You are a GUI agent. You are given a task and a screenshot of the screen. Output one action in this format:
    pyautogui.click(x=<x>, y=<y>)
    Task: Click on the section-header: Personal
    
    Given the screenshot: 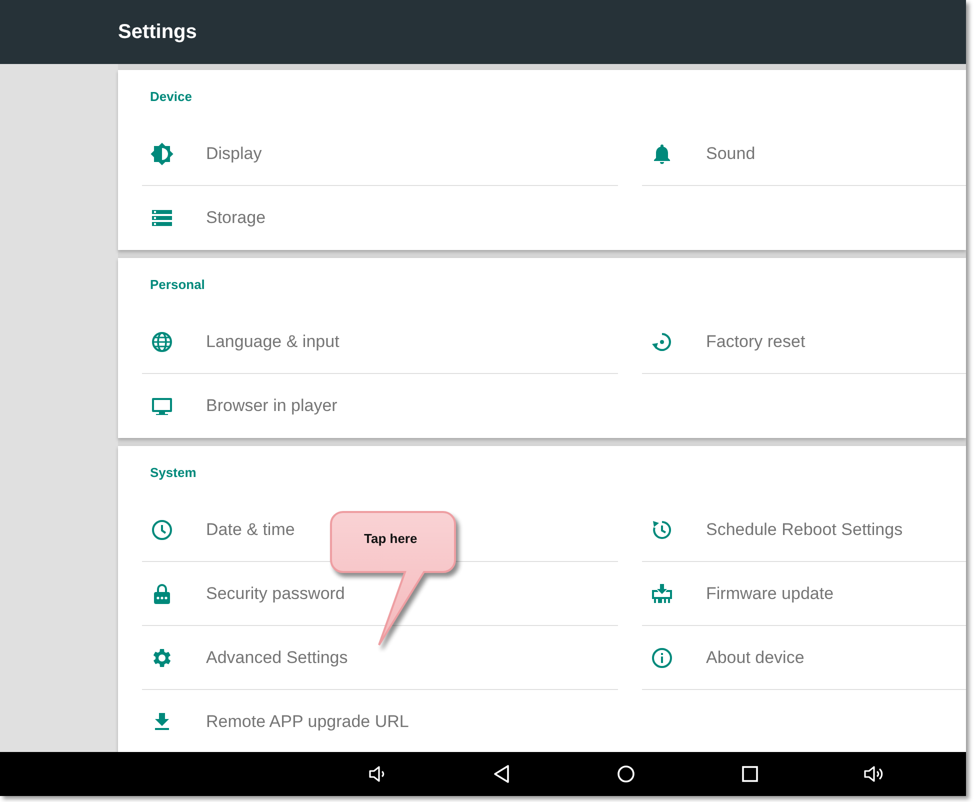 What is the action you would take?
    pyautogui.click(x=177, y=285)
    